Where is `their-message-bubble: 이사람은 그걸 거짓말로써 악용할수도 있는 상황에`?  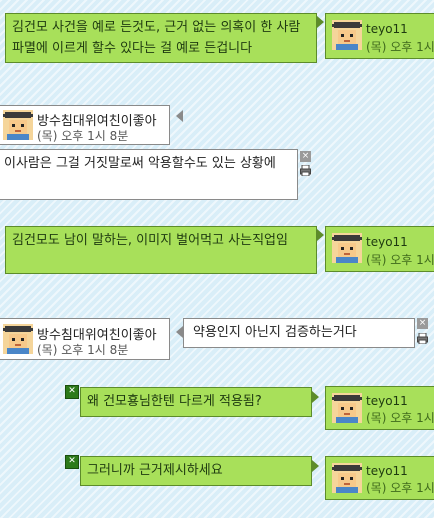 their-message-bubble: 이사람은 그걸 거짓말로써 악용할수도 있는 상황에 is located at coordinates (149, 174).